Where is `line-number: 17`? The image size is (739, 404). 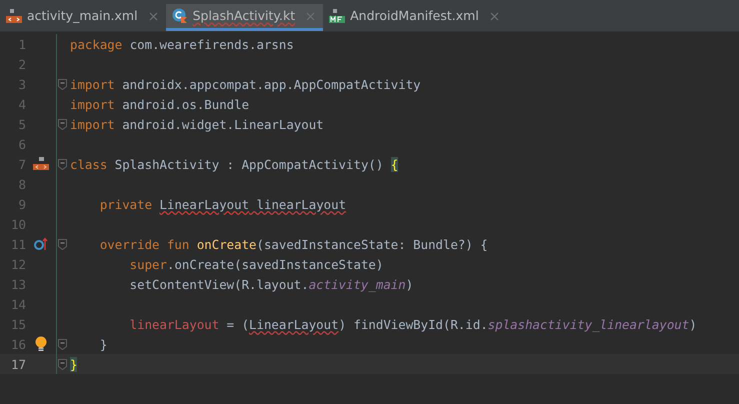
line-number: 17 is located at coordinates (18, 364).